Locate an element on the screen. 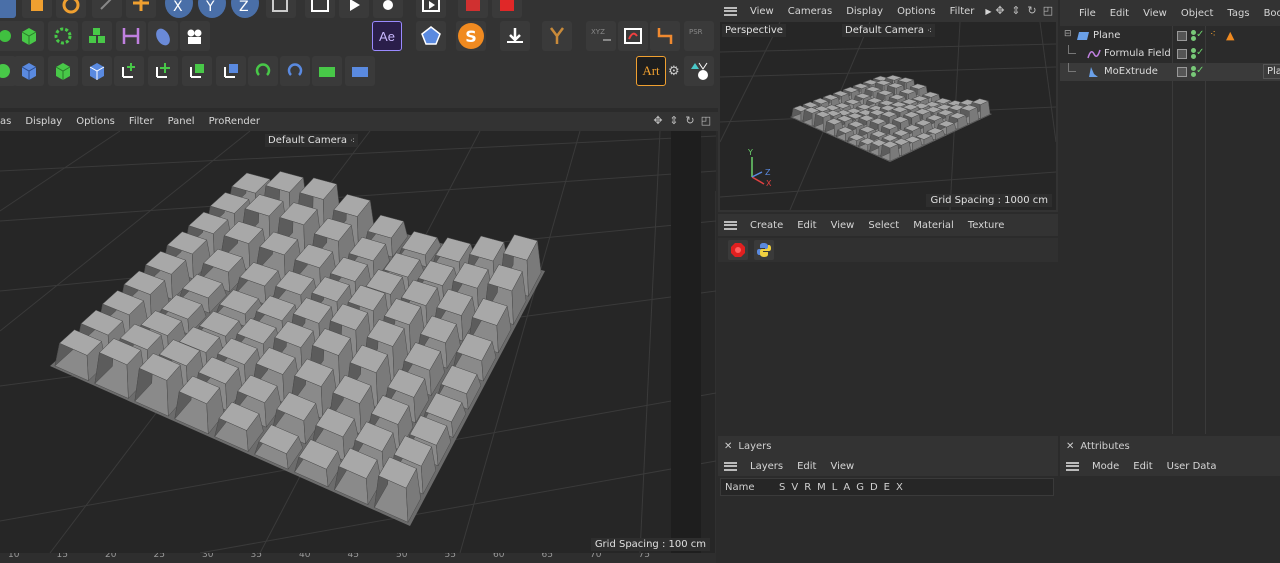  object-row-plane: ⊟ Plane ✓ ⁖ ▲ is located at coordinates (1170, 36).